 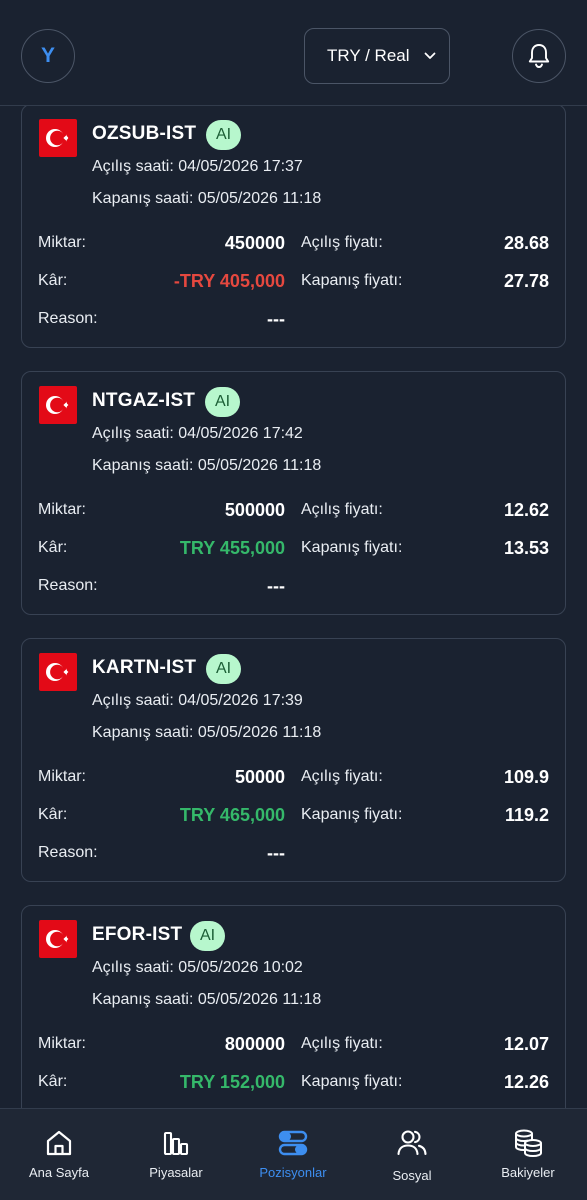 I want to click on open-price-value: 28.68, so click(x=526, y=243).